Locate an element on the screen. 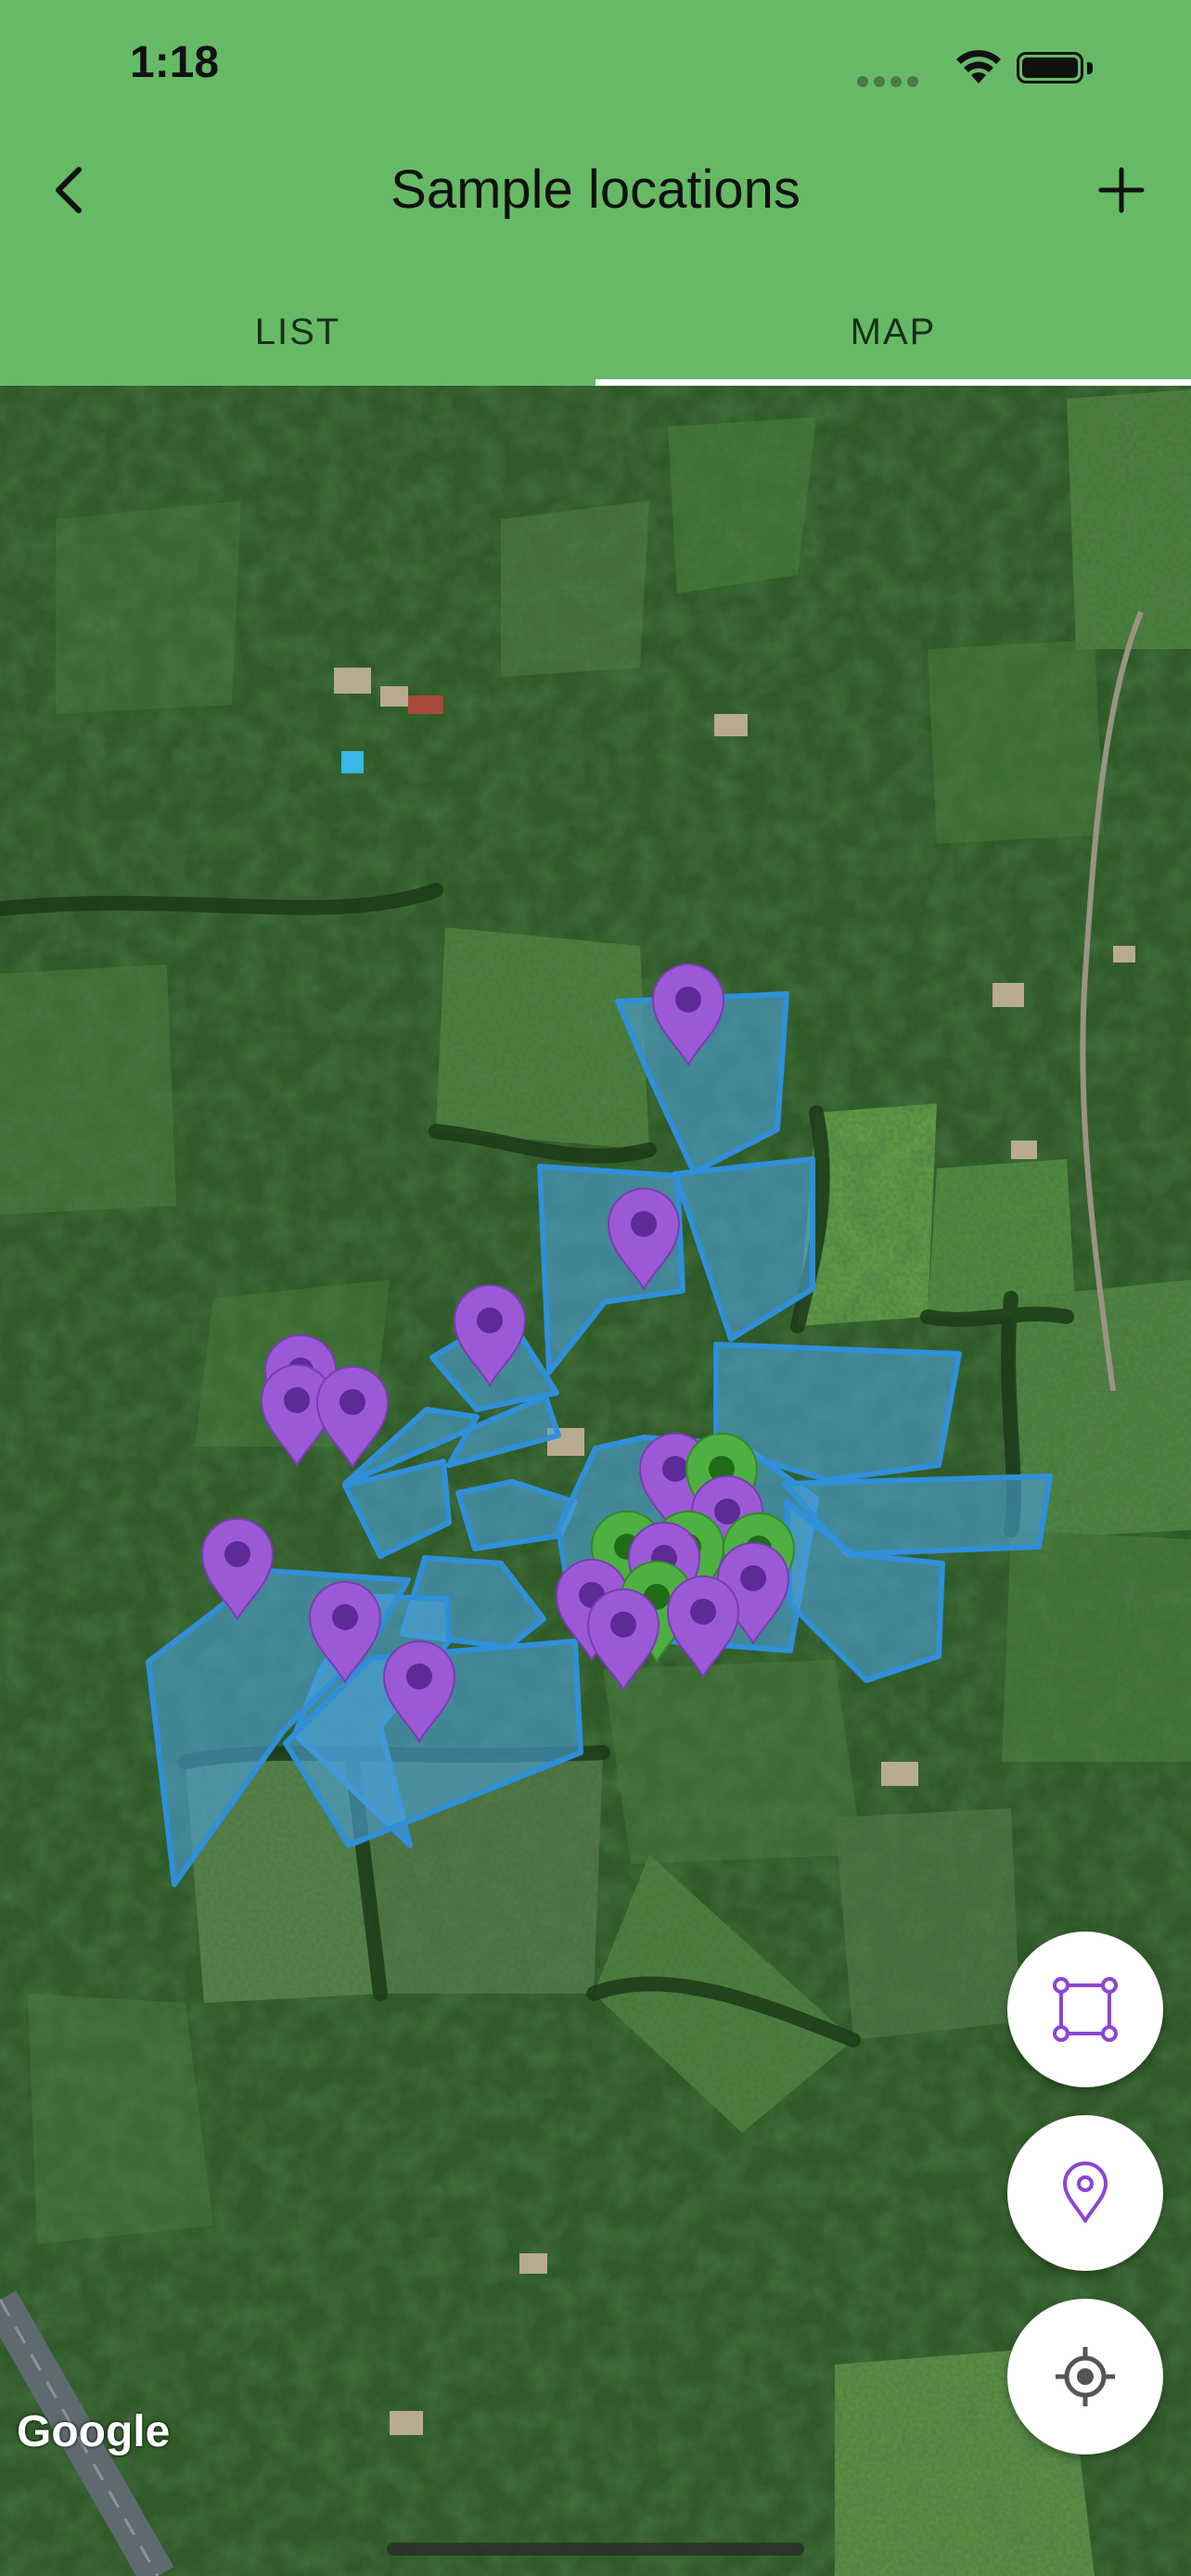  swimming-pool is located at coordinates (352, 762).